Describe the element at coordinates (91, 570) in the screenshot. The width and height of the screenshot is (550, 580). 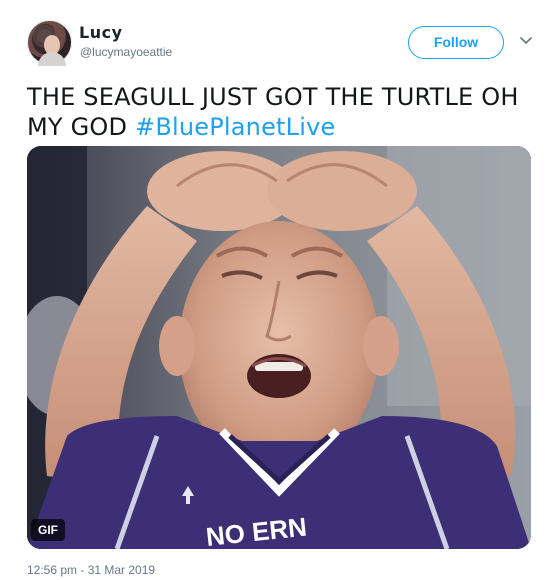
I see `tweet-timestamp: 12:56 pm - 31 Mar 2019` at that location.